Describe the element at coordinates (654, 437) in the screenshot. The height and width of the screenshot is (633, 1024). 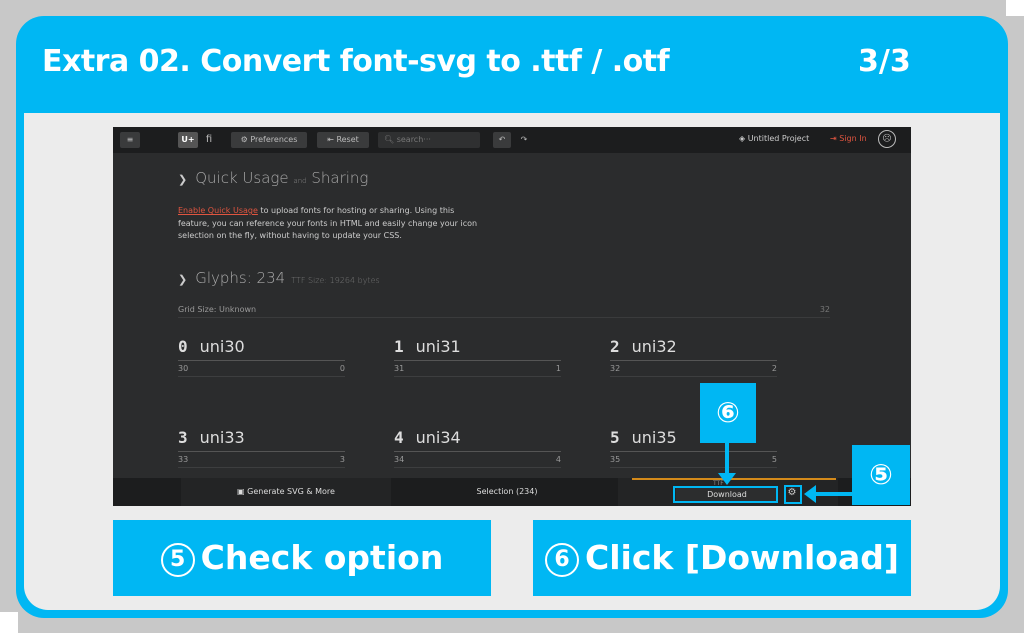
I see `glyph-name: uni35` at that location.